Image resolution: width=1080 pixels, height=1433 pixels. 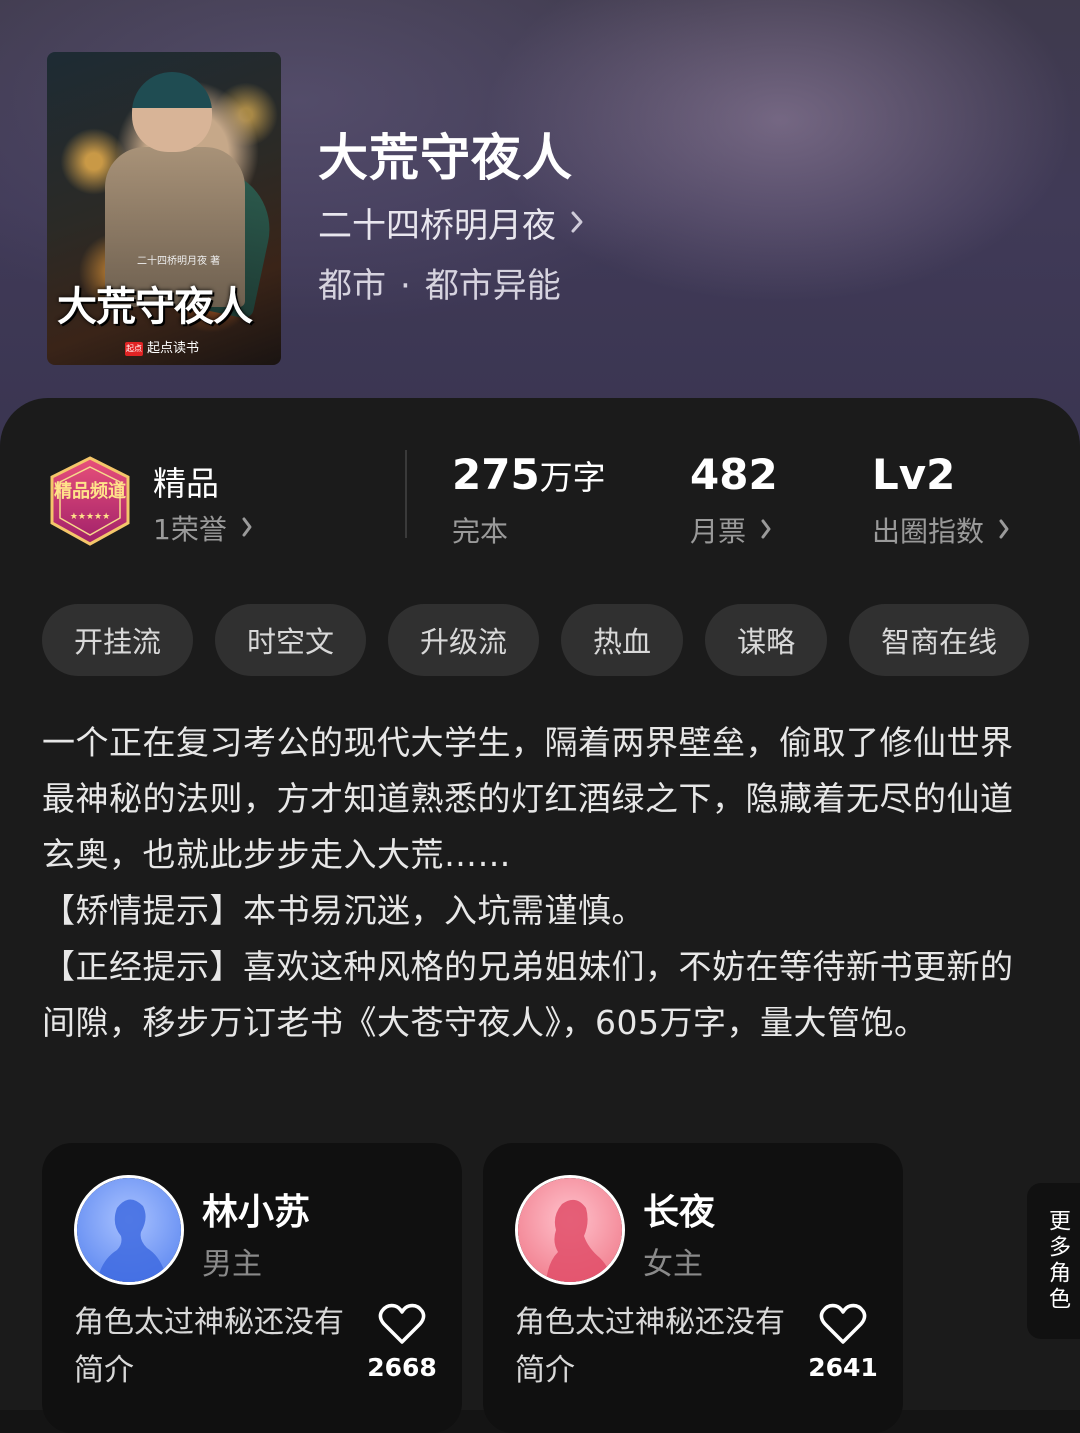 What do you see at coordinates (232, 1264) in the screenshot?
I see `character-role: 男主` at bounding box center [232, 1264].